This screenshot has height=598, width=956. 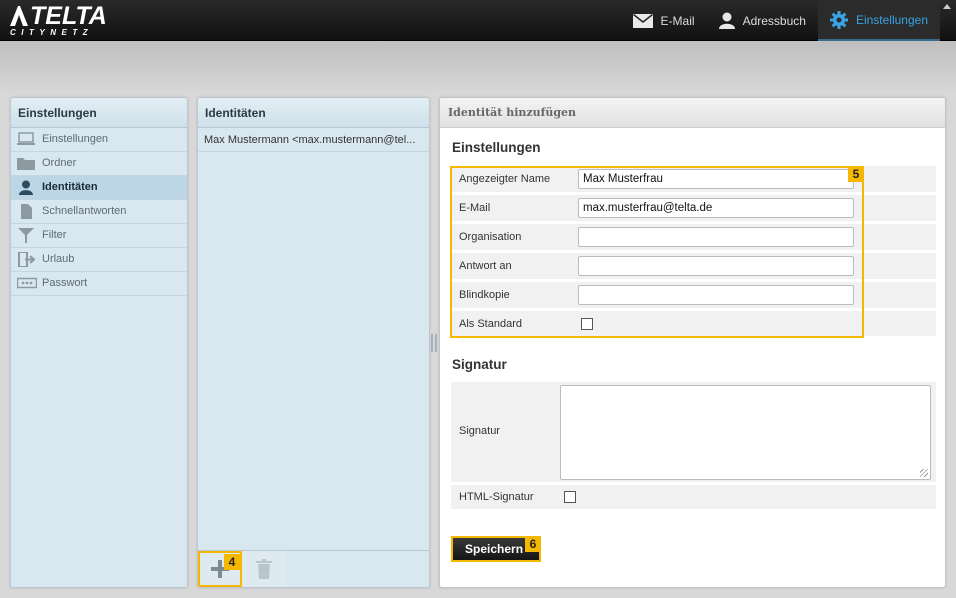 I want to click on add-identity-button: 4, so click(x=220, y=569).